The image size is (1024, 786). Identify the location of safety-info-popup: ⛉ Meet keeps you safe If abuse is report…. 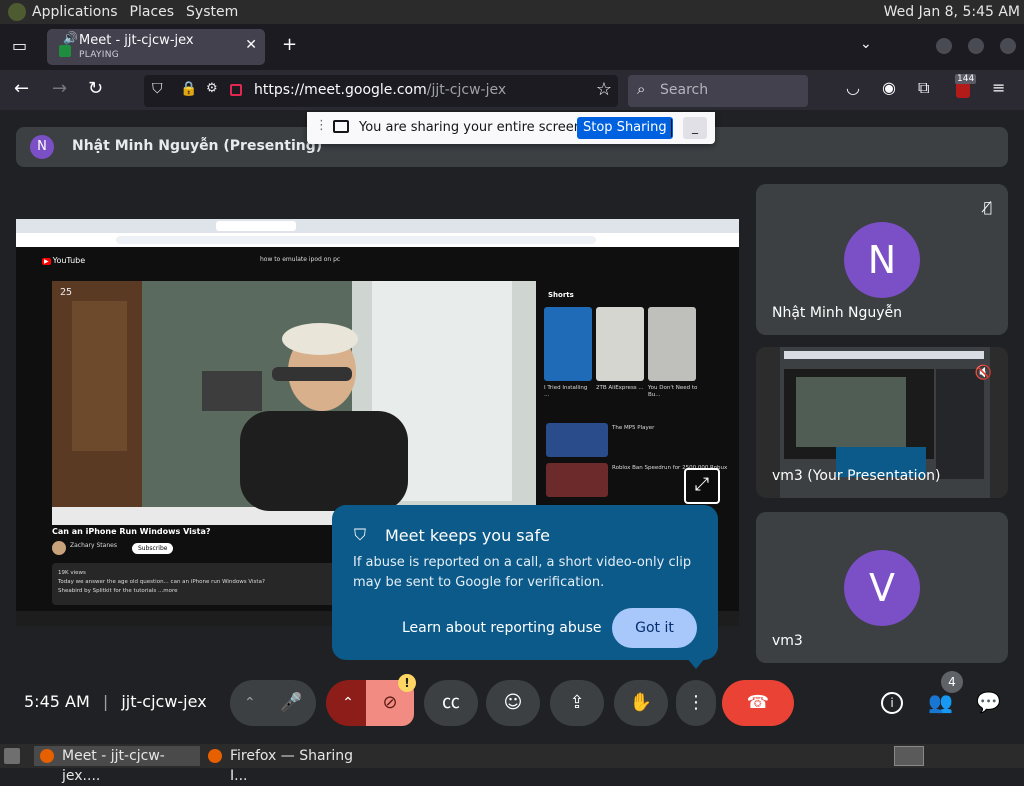
(525, 587).